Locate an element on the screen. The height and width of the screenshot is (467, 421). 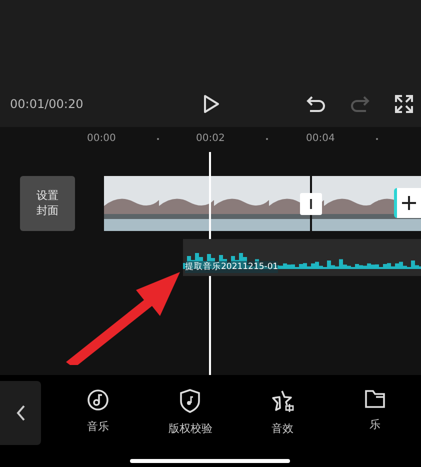
toolbar-item: 音乐 is located at coordinates (98, 411).